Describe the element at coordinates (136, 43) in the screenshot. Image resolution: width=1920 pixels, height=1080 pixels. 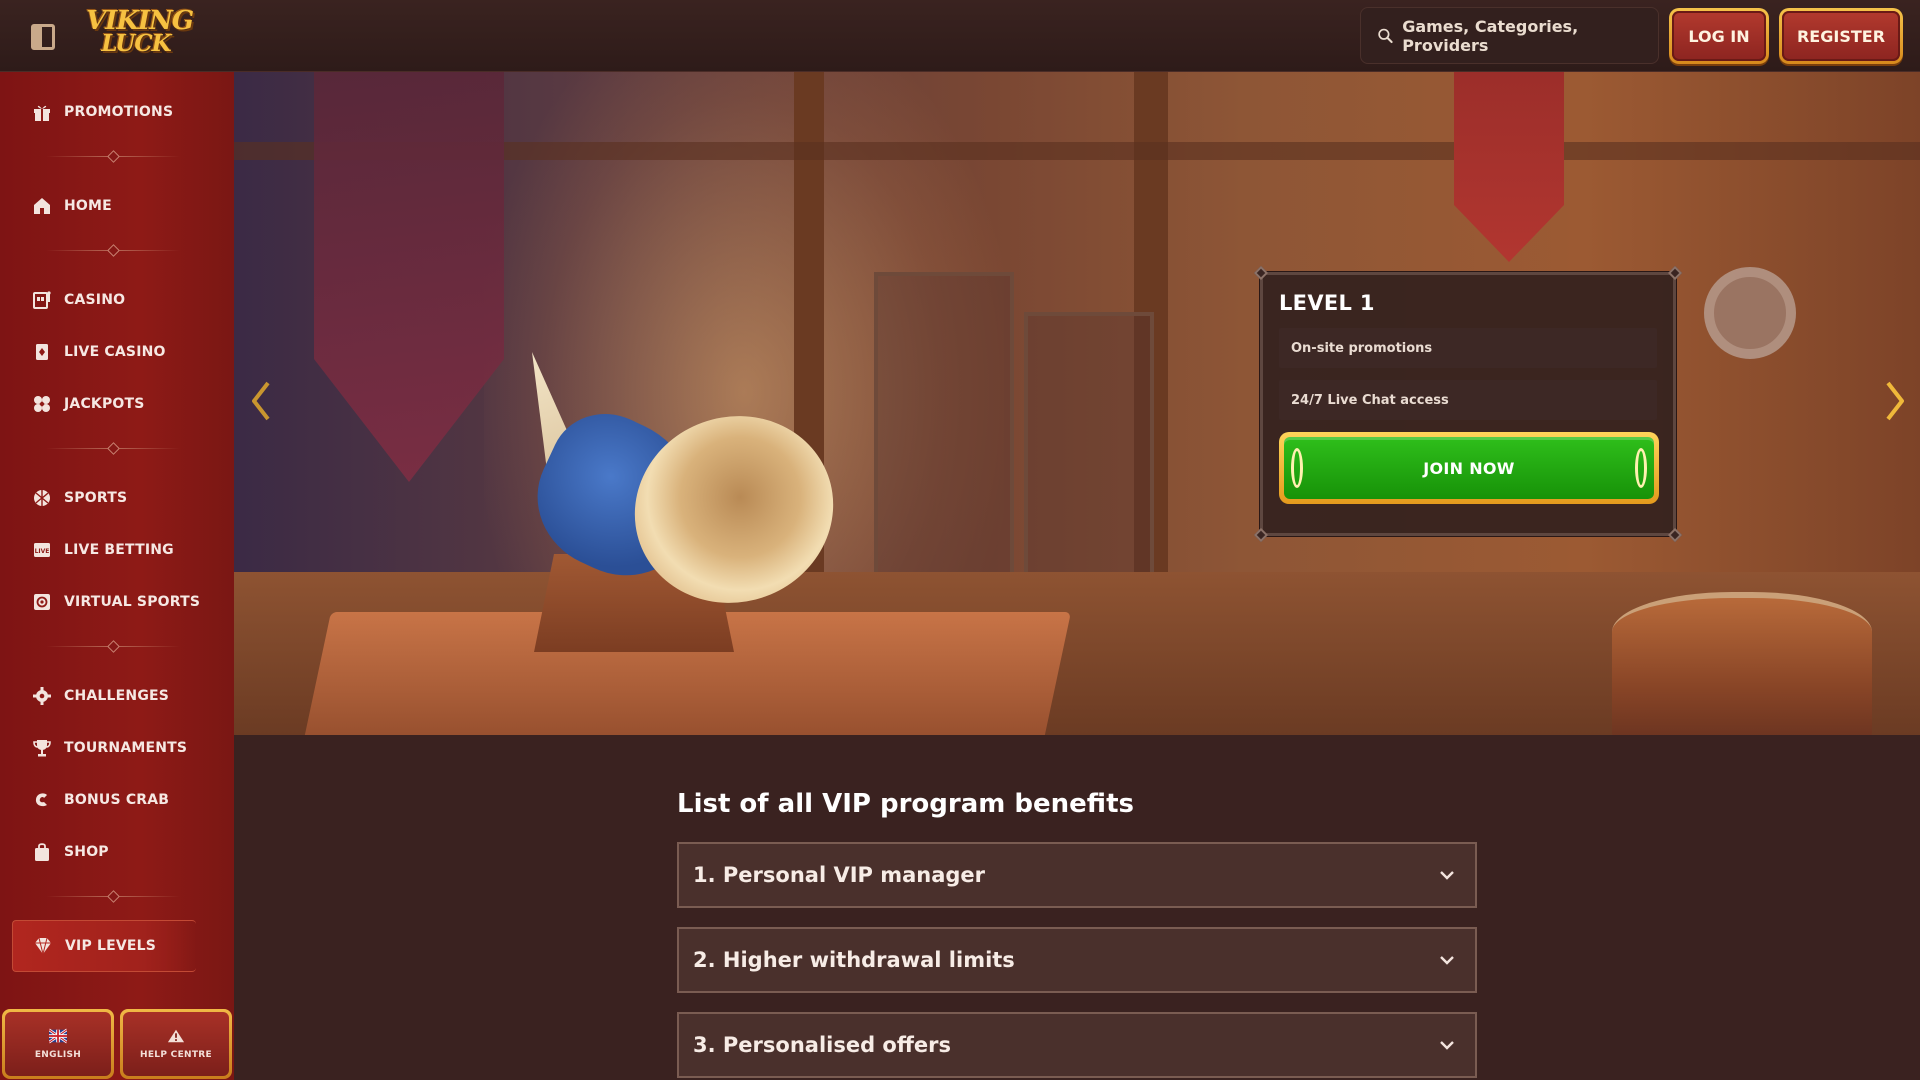
I see `logo-text-bottom: LUCK` at that location.